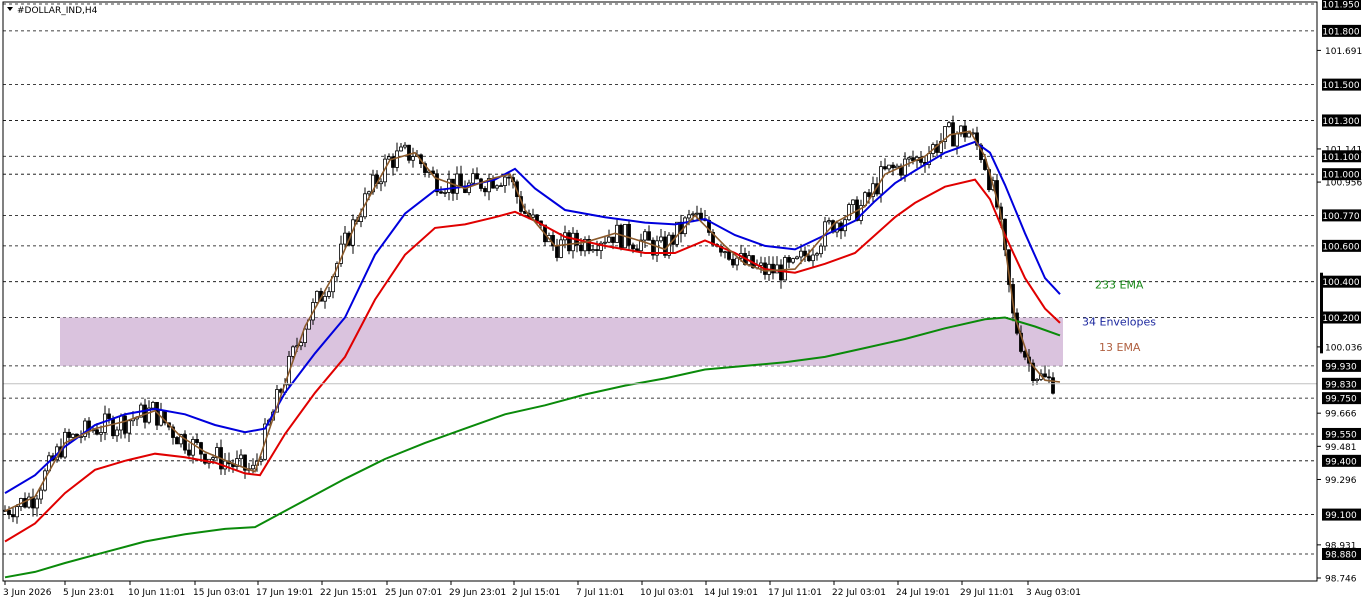  Describe the element at coordinates (413, 593) in the screenshot. I see `x-tick-label: 25 Jun 07:01` at that location.